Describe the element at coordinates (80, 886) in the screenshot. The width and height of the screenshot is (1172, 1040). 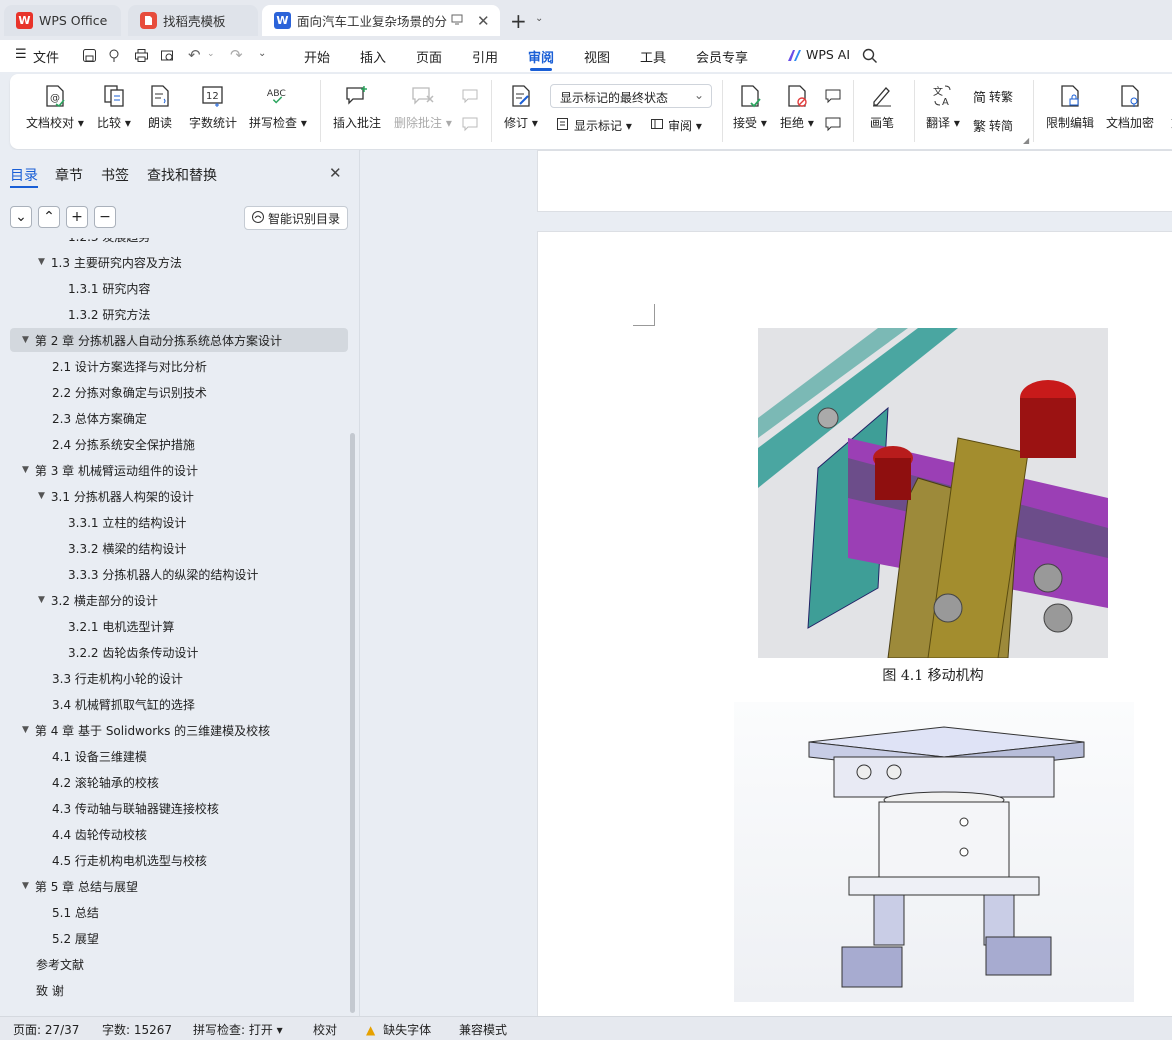
I see `toc-item: ▼ 第 5 章 总结与展望` at that location.